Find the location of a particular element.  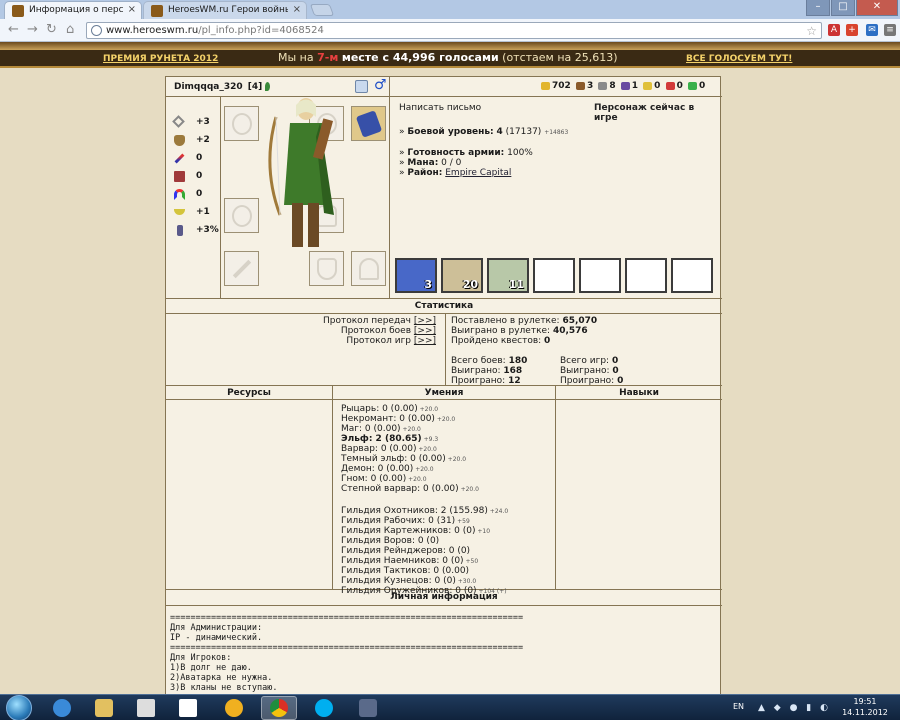

slot-horse is located at coordinates (368, 268).